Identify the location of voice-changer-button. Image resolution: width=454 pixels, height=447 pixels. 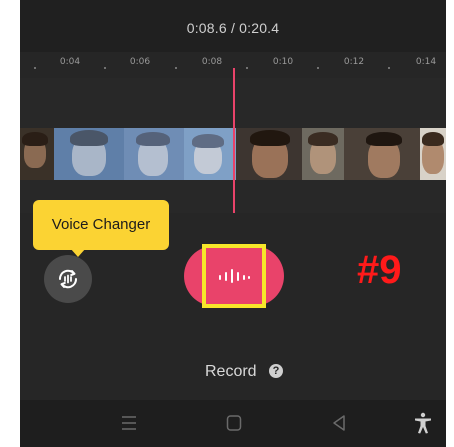
(68, 279).